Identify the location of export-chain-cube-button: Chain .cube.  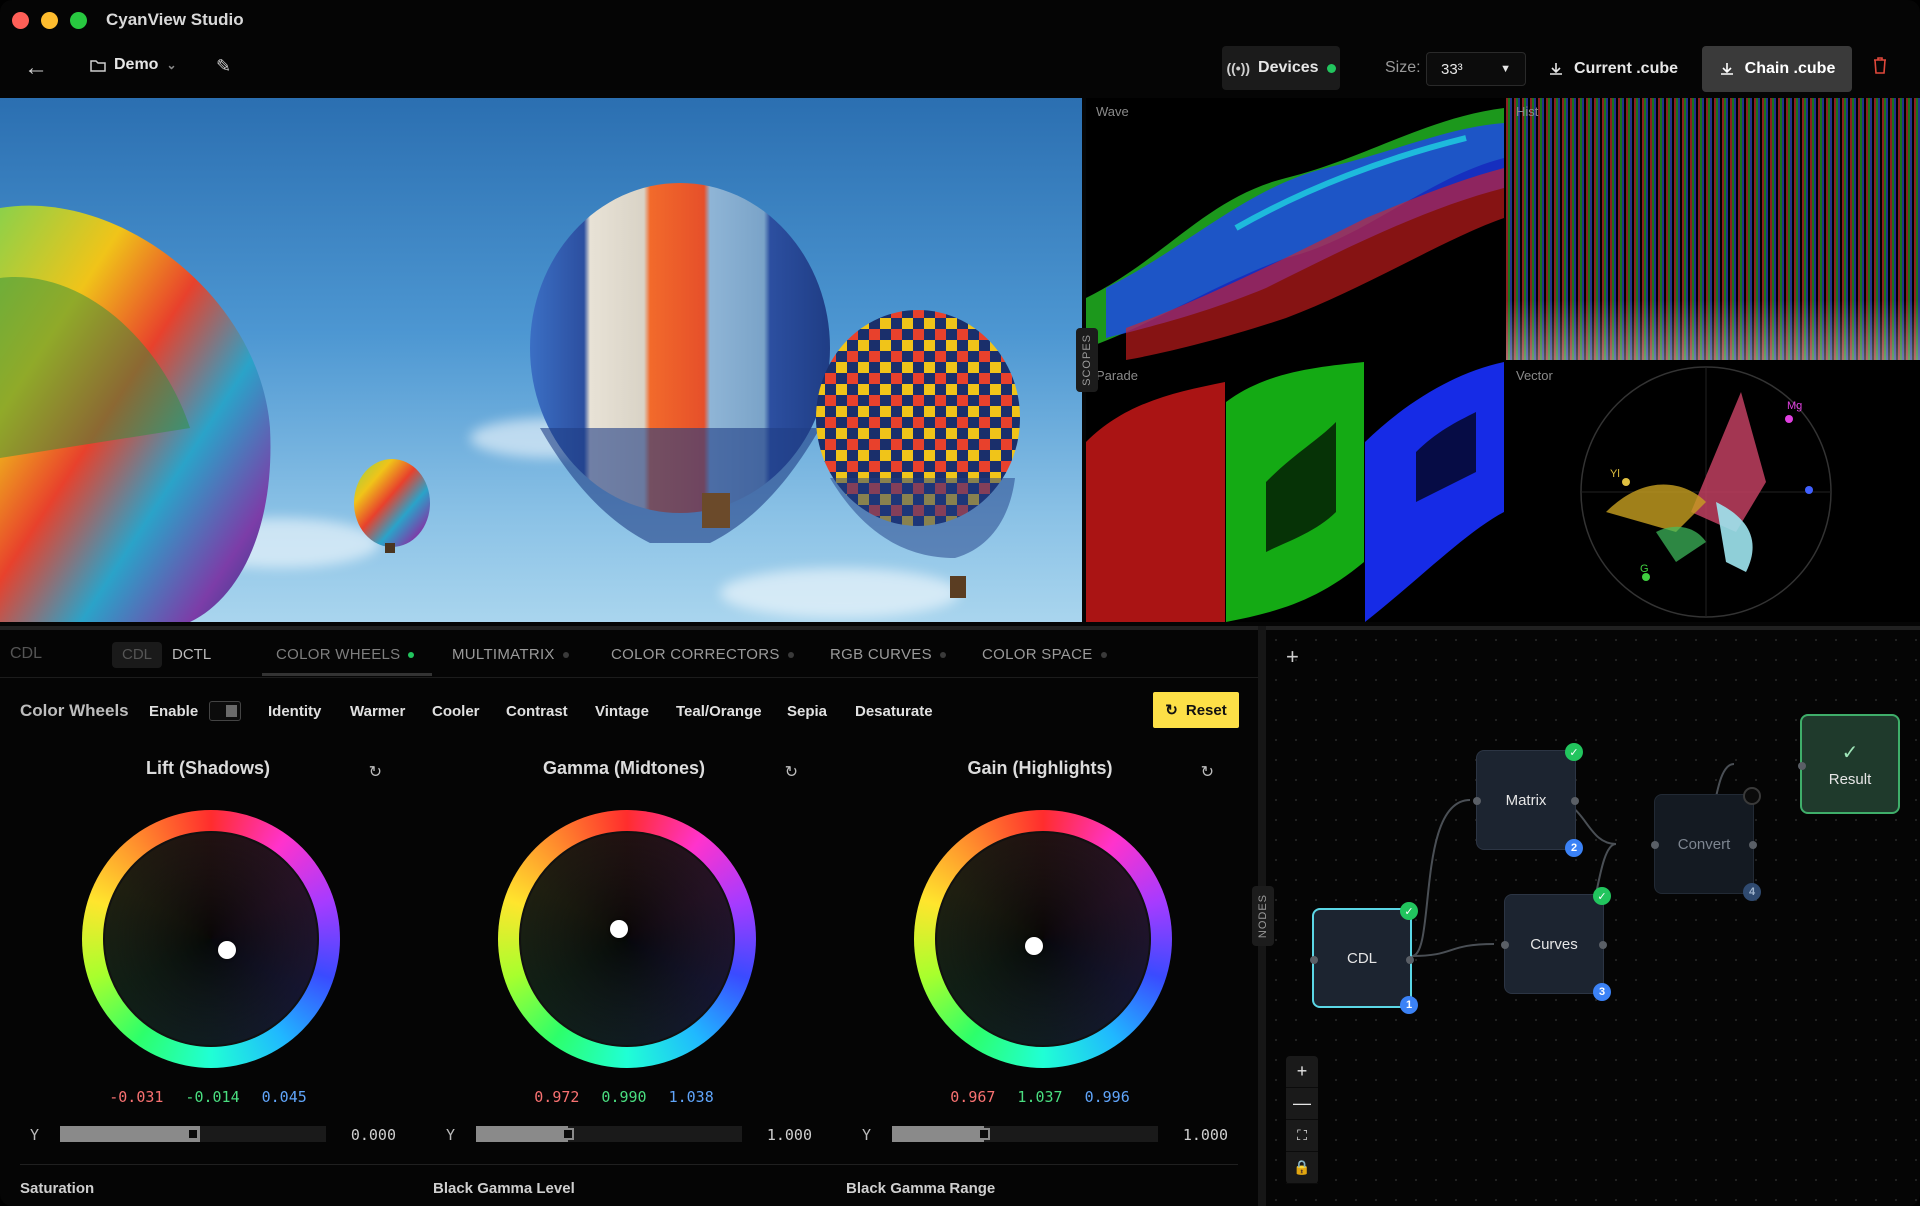
(1777, 69).